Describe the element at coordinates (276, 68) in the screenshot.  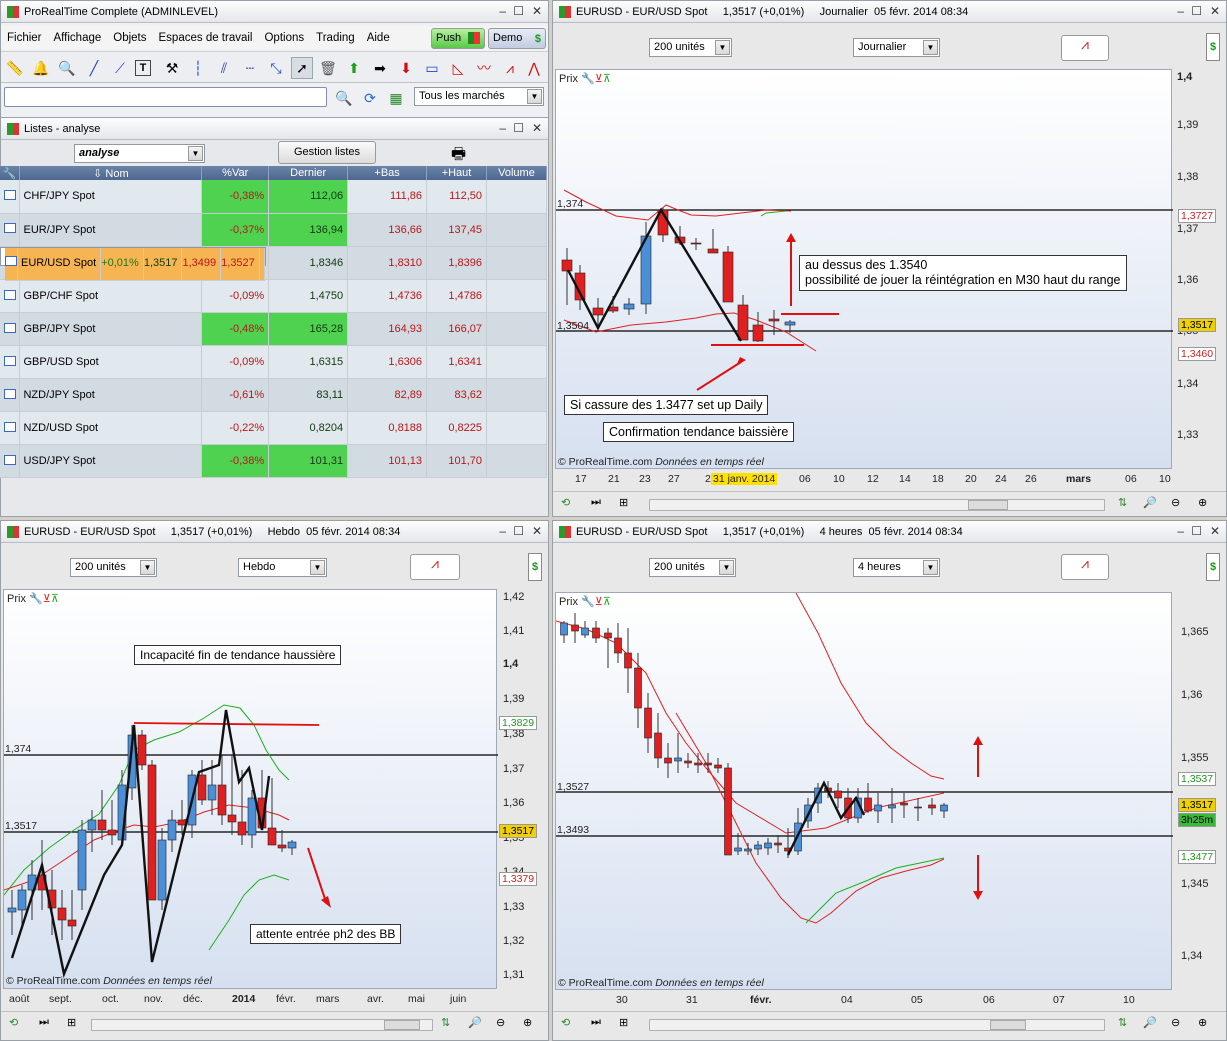
I see `fibonacci-icon: ⤡` at that location.